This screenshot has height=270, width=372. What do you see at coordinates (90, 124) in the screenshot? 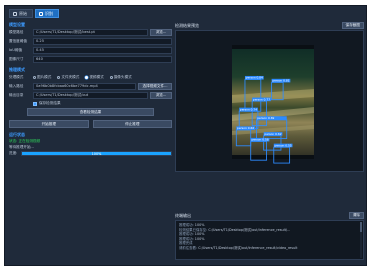
I see `action-buttons: 开始推理 停止推理` at bounding box center [90, 124].